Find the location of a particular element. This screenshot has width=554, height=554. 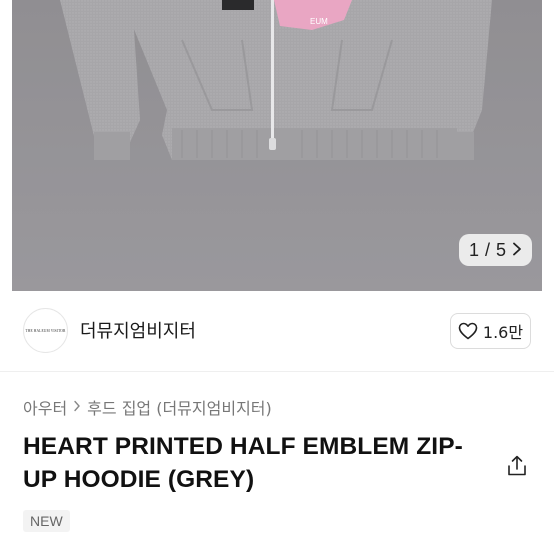

brand-logo-text: THE HALEUM VISITOR is located at coordinates (45, 330).